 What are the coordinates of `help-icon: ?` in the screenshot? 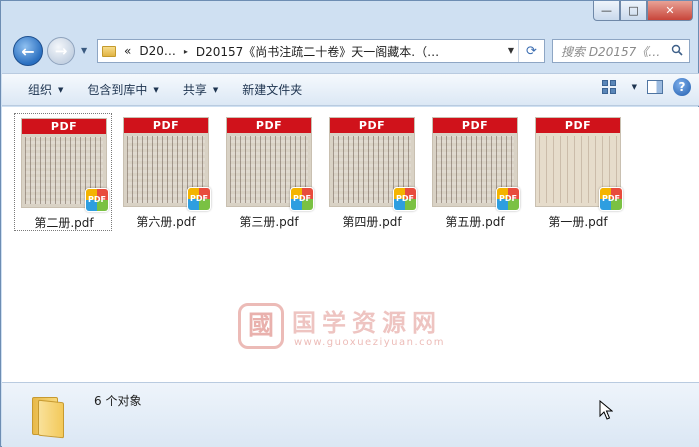 It's located at (682, 87).